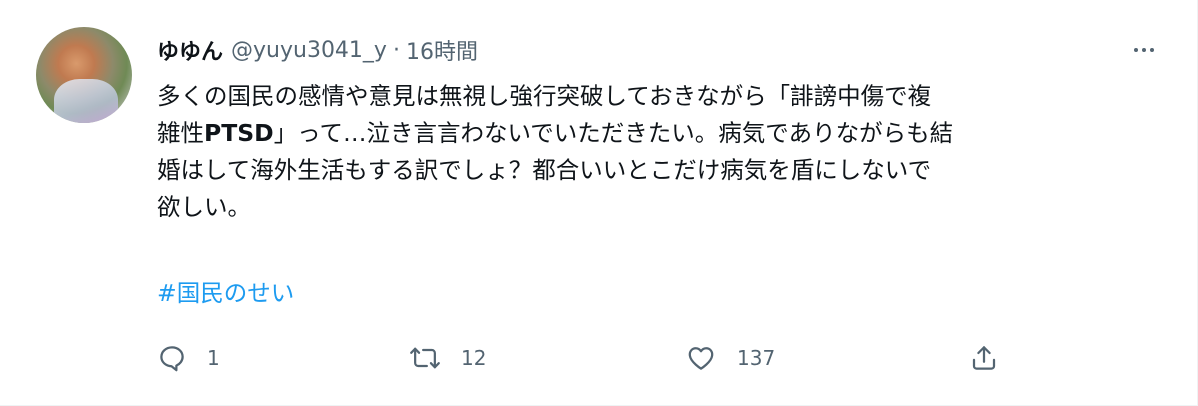 The image size is (1198, 406). I want to click on share-button, so click(984, 358).